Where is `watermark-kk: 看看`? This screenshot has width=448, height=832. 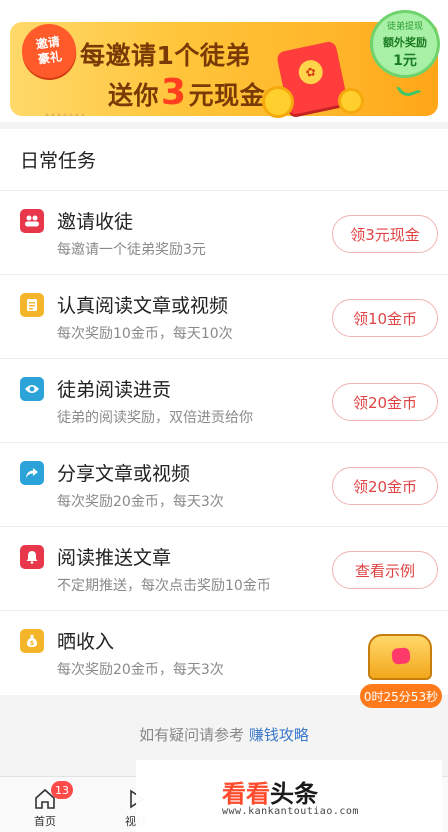 watermark-kk: 看看 is located at coordinates (246, 794).